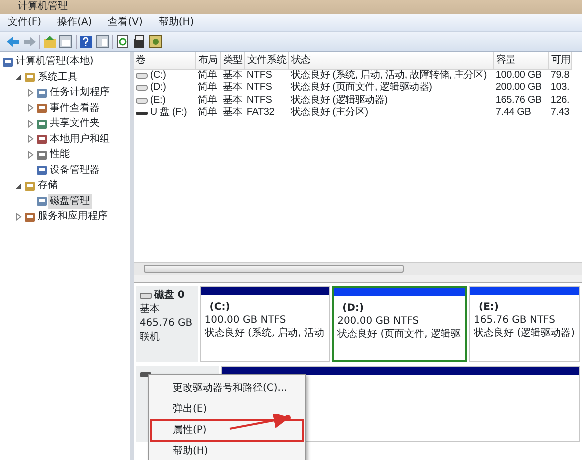 The height and width of the screenshot is (460, 582). Describe the element at coordinates (264, 333) in the screenshot. I see `partition-status: 状态良好 (系统, 启动, 活动` at that location.